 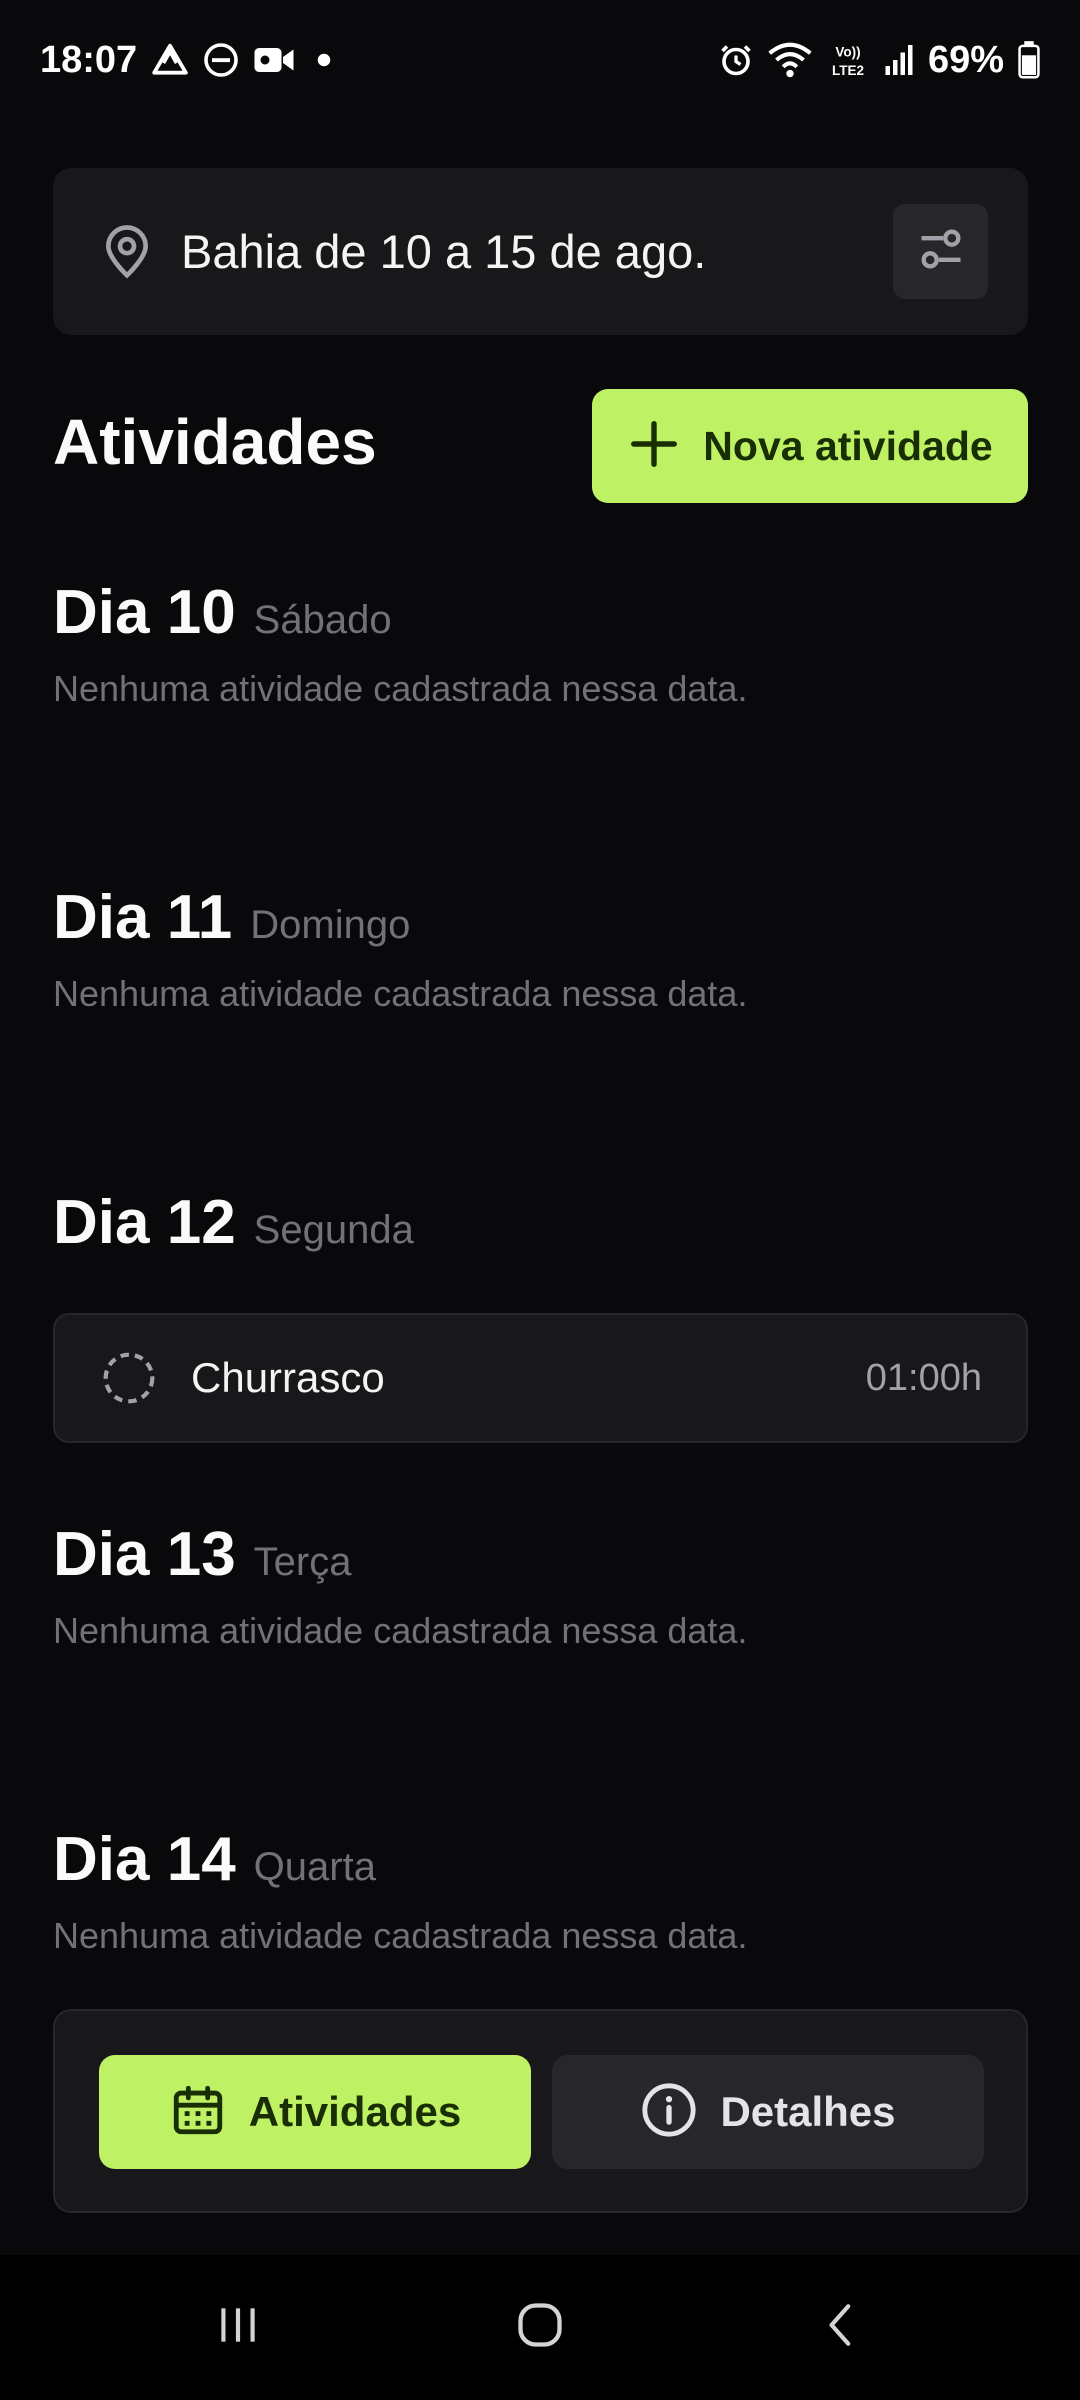 I want to click on new-activity-button: Nova atividade, so click(x=810, y=446).